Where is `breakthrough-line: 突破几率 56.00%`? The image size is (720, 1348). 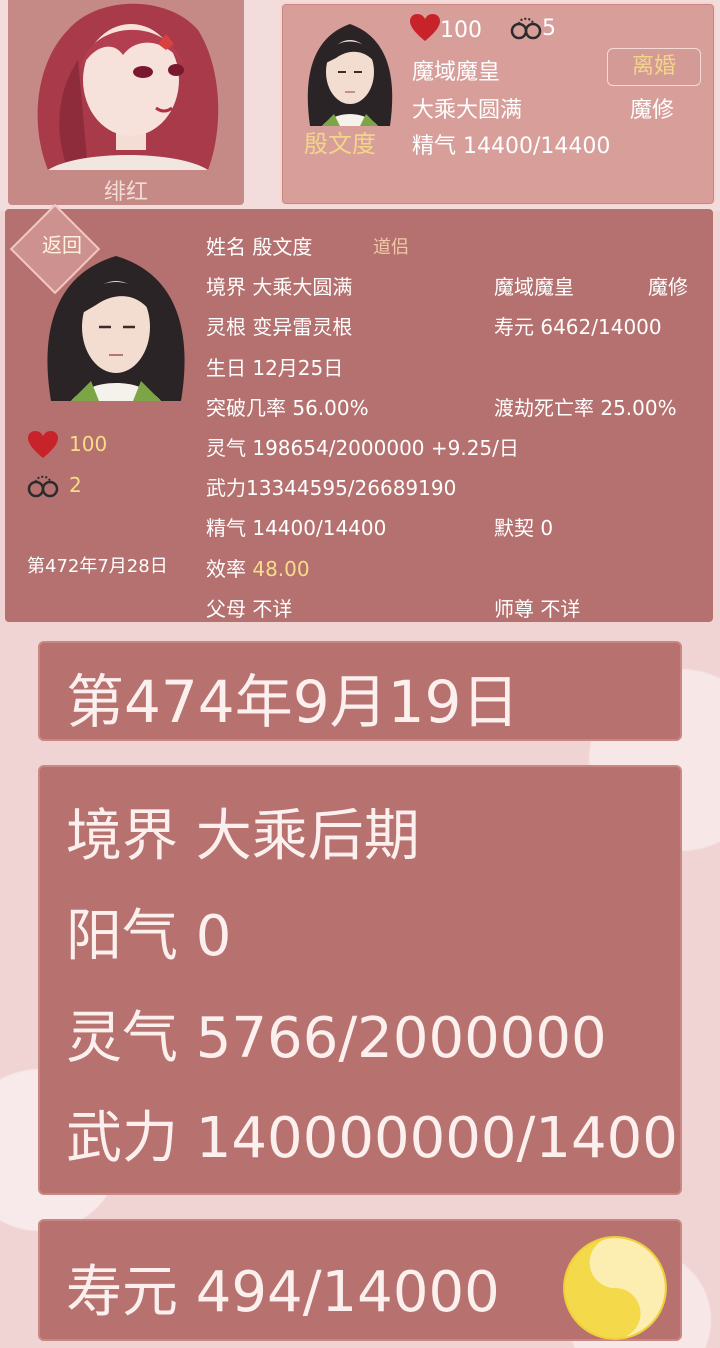
breakthrough-line: 突破几率 56.00% is located at coordinates (287, 408).